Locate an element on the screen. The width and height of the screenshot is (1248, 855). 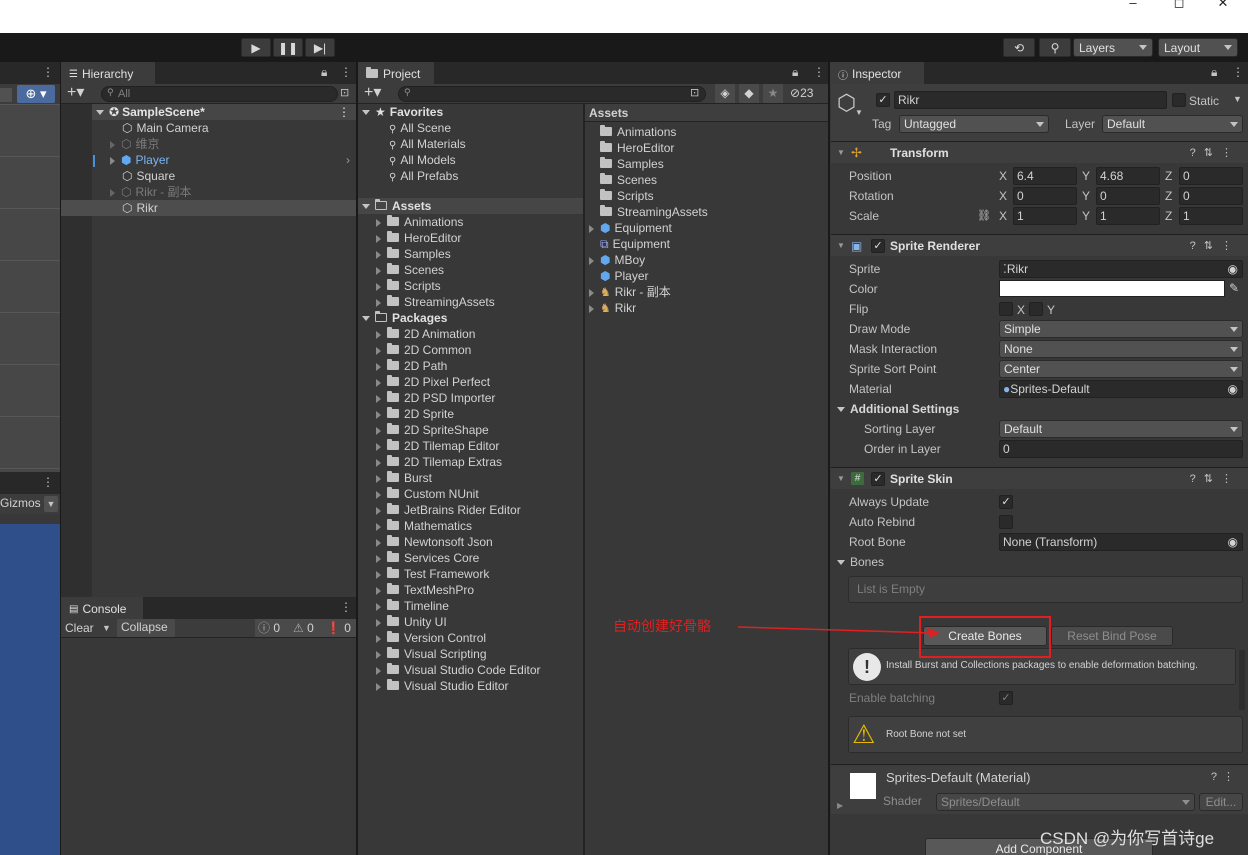
hierarchy-item-rikr: ⬡ Rikr is located at coordinates (208, 208).